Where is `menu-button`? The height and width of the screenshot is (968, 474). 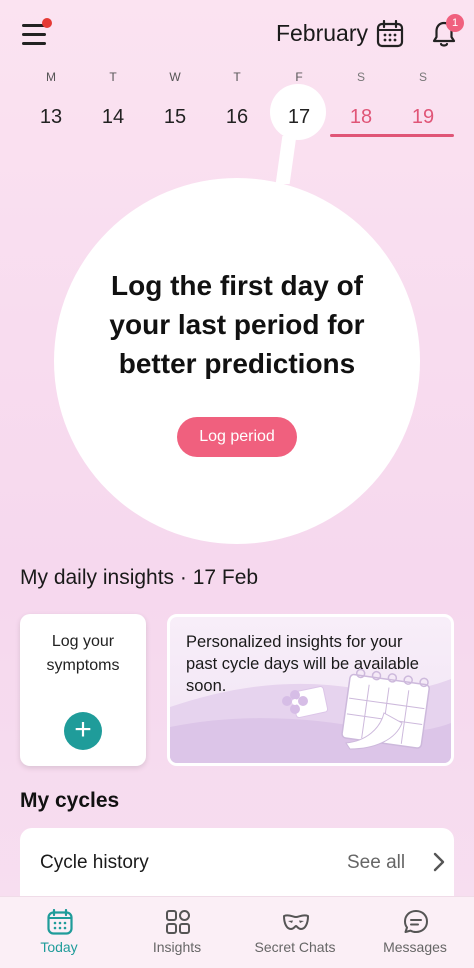 menu-button is located at coordinates (36, 32).